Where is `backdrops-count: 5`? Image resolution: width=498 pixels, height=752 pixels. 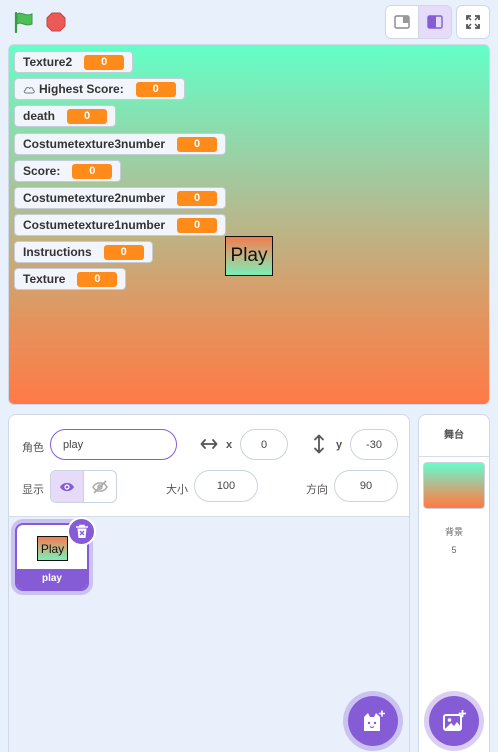
backdrops-count: 5 is located at coordinates (454, 550).